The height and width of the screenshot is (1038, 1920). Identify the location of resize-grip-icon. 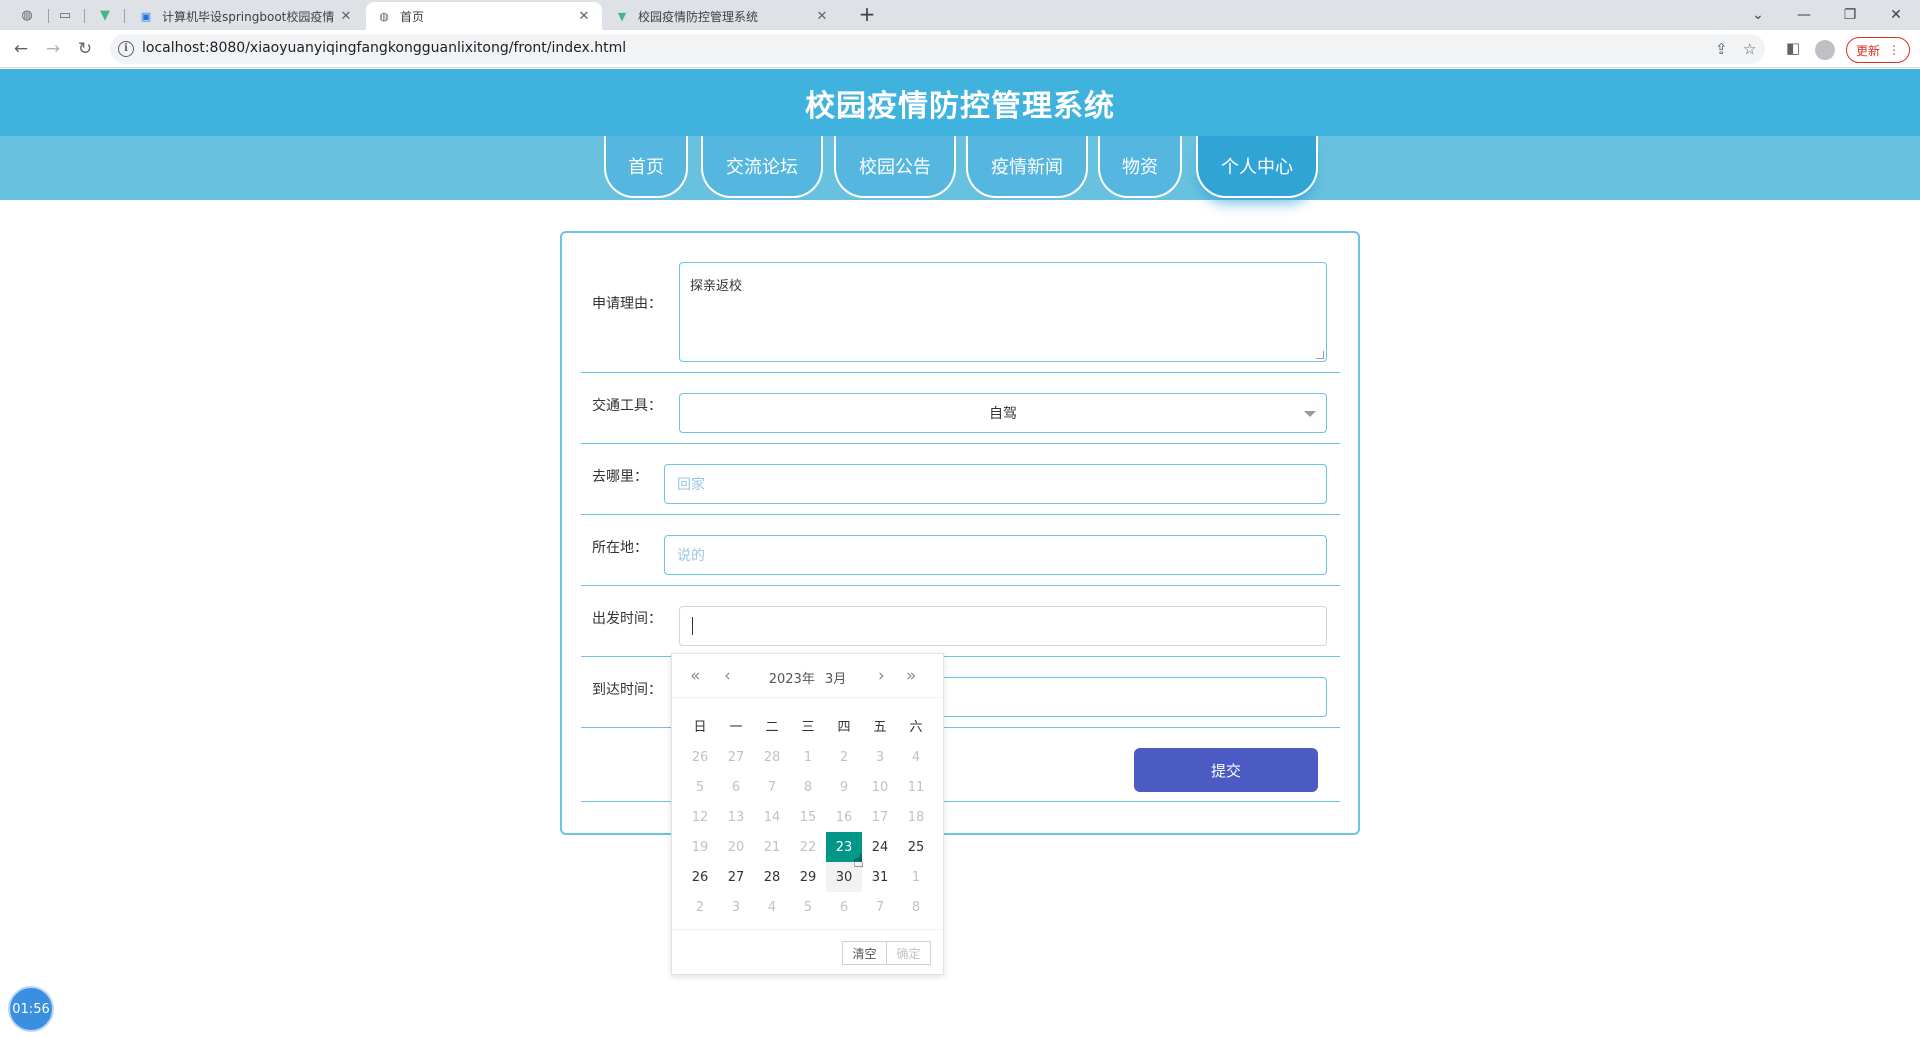
(1320, 355).